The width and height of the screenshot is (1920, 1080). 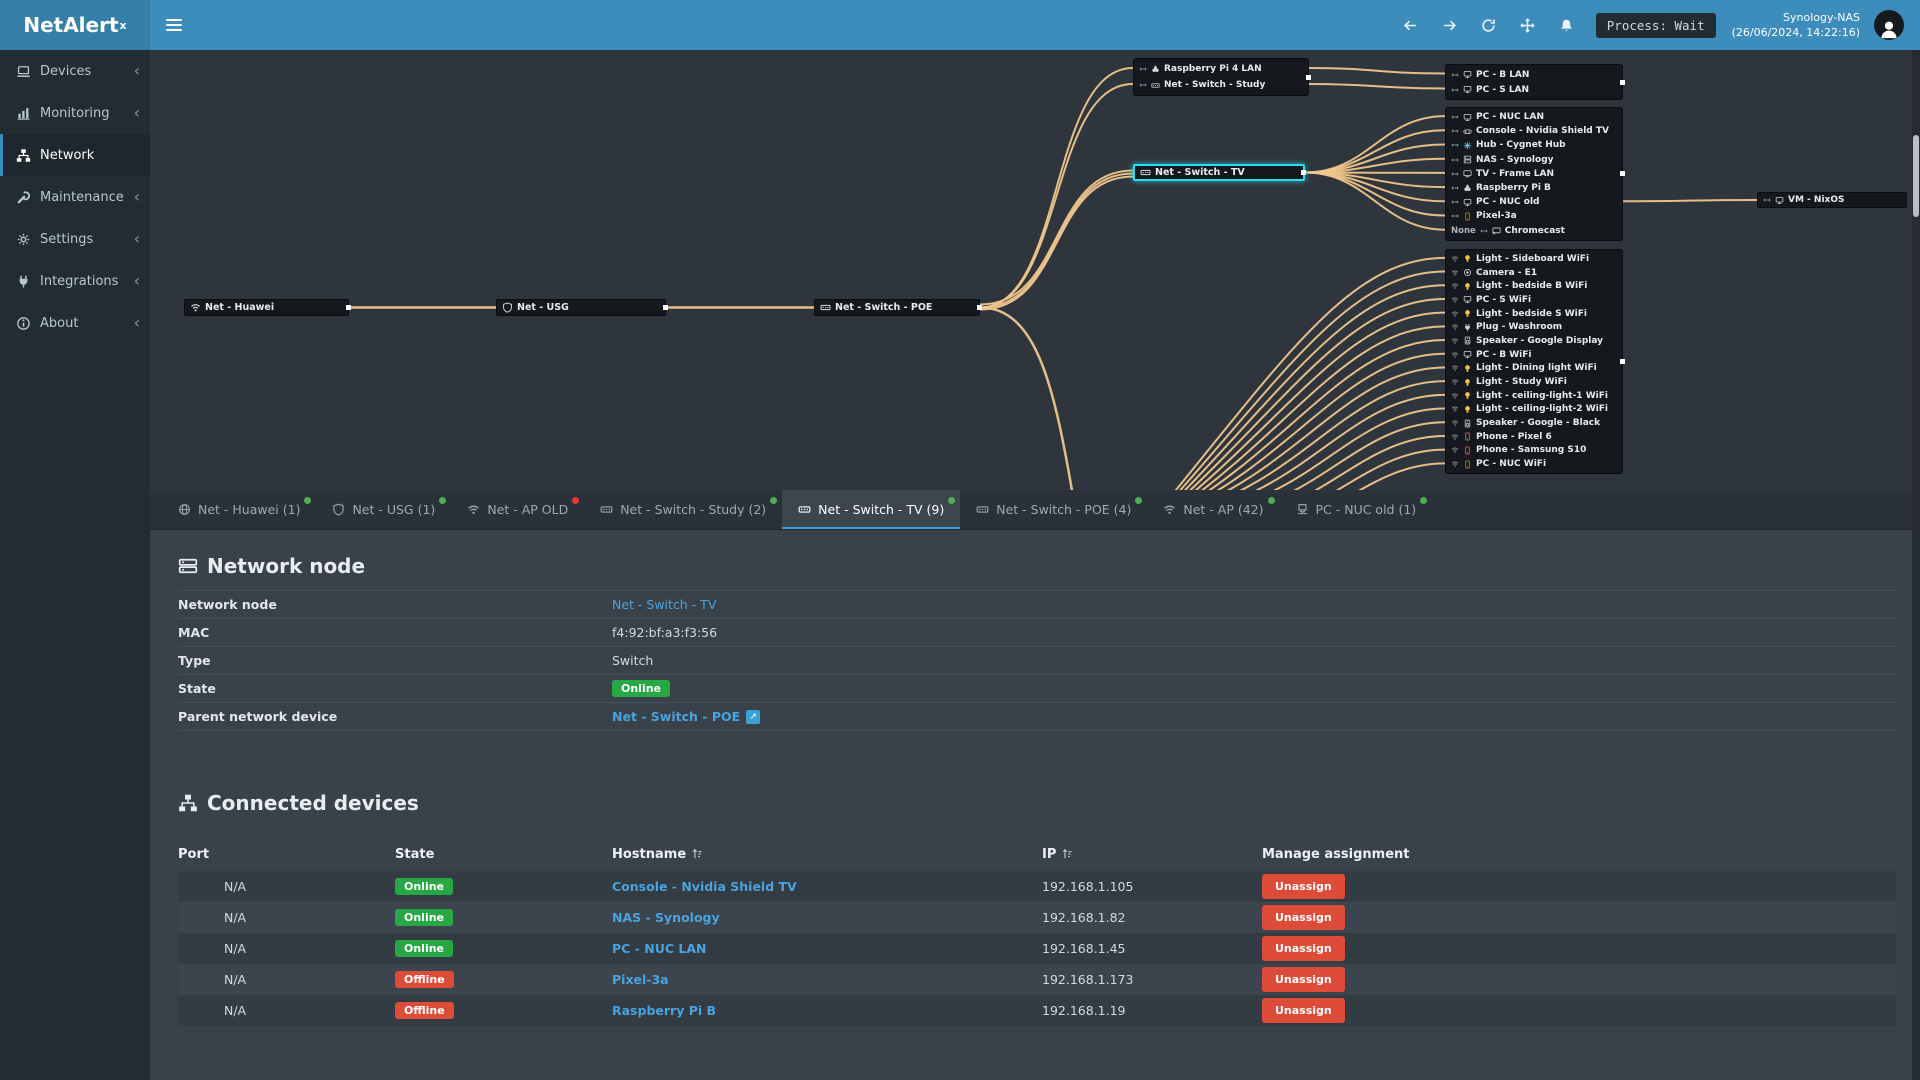 What do you see at coordinates (1152, 854) in the screenshot?
I see `column-header-ip: IP` at bounding box center [1152, 854].